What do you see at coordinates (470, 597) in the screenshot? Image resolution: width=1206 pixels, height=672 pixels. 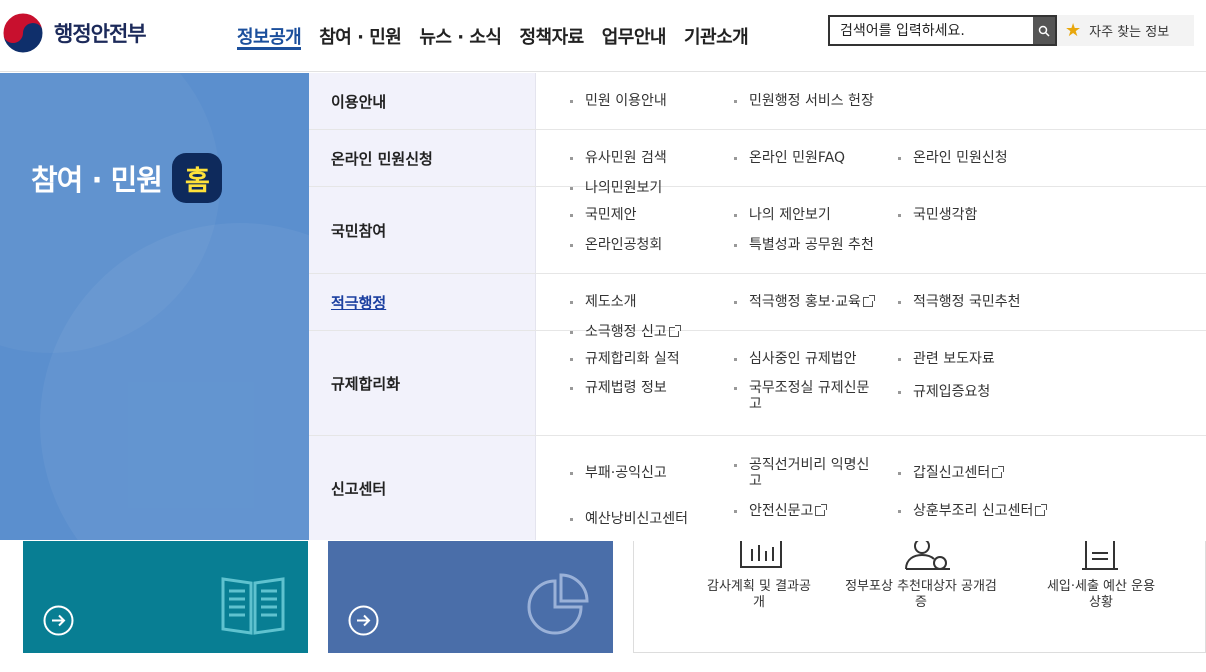 I see `promo-card-pie-chart` at bounding box center [470, 597].